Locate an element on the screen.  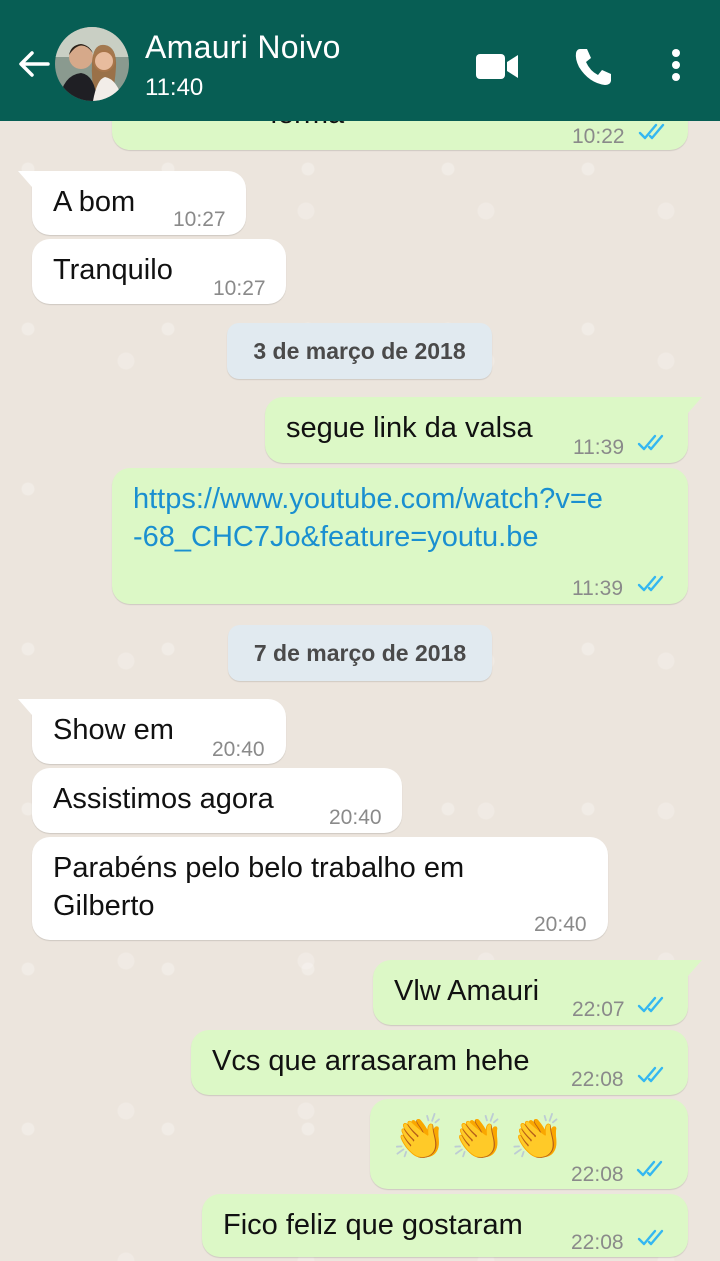
message-text: Show em is located at coordinates (113, 730).